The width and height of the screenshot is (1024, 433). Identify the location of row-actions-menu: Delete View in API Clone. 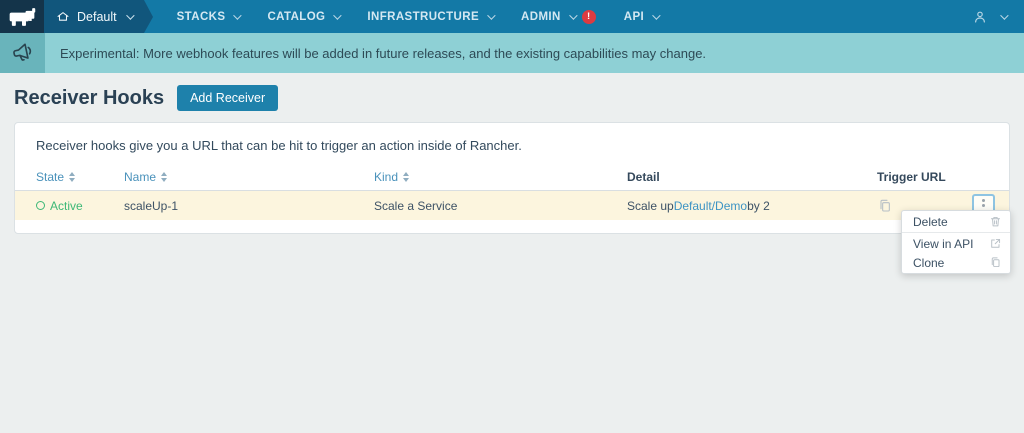
(956, 242).